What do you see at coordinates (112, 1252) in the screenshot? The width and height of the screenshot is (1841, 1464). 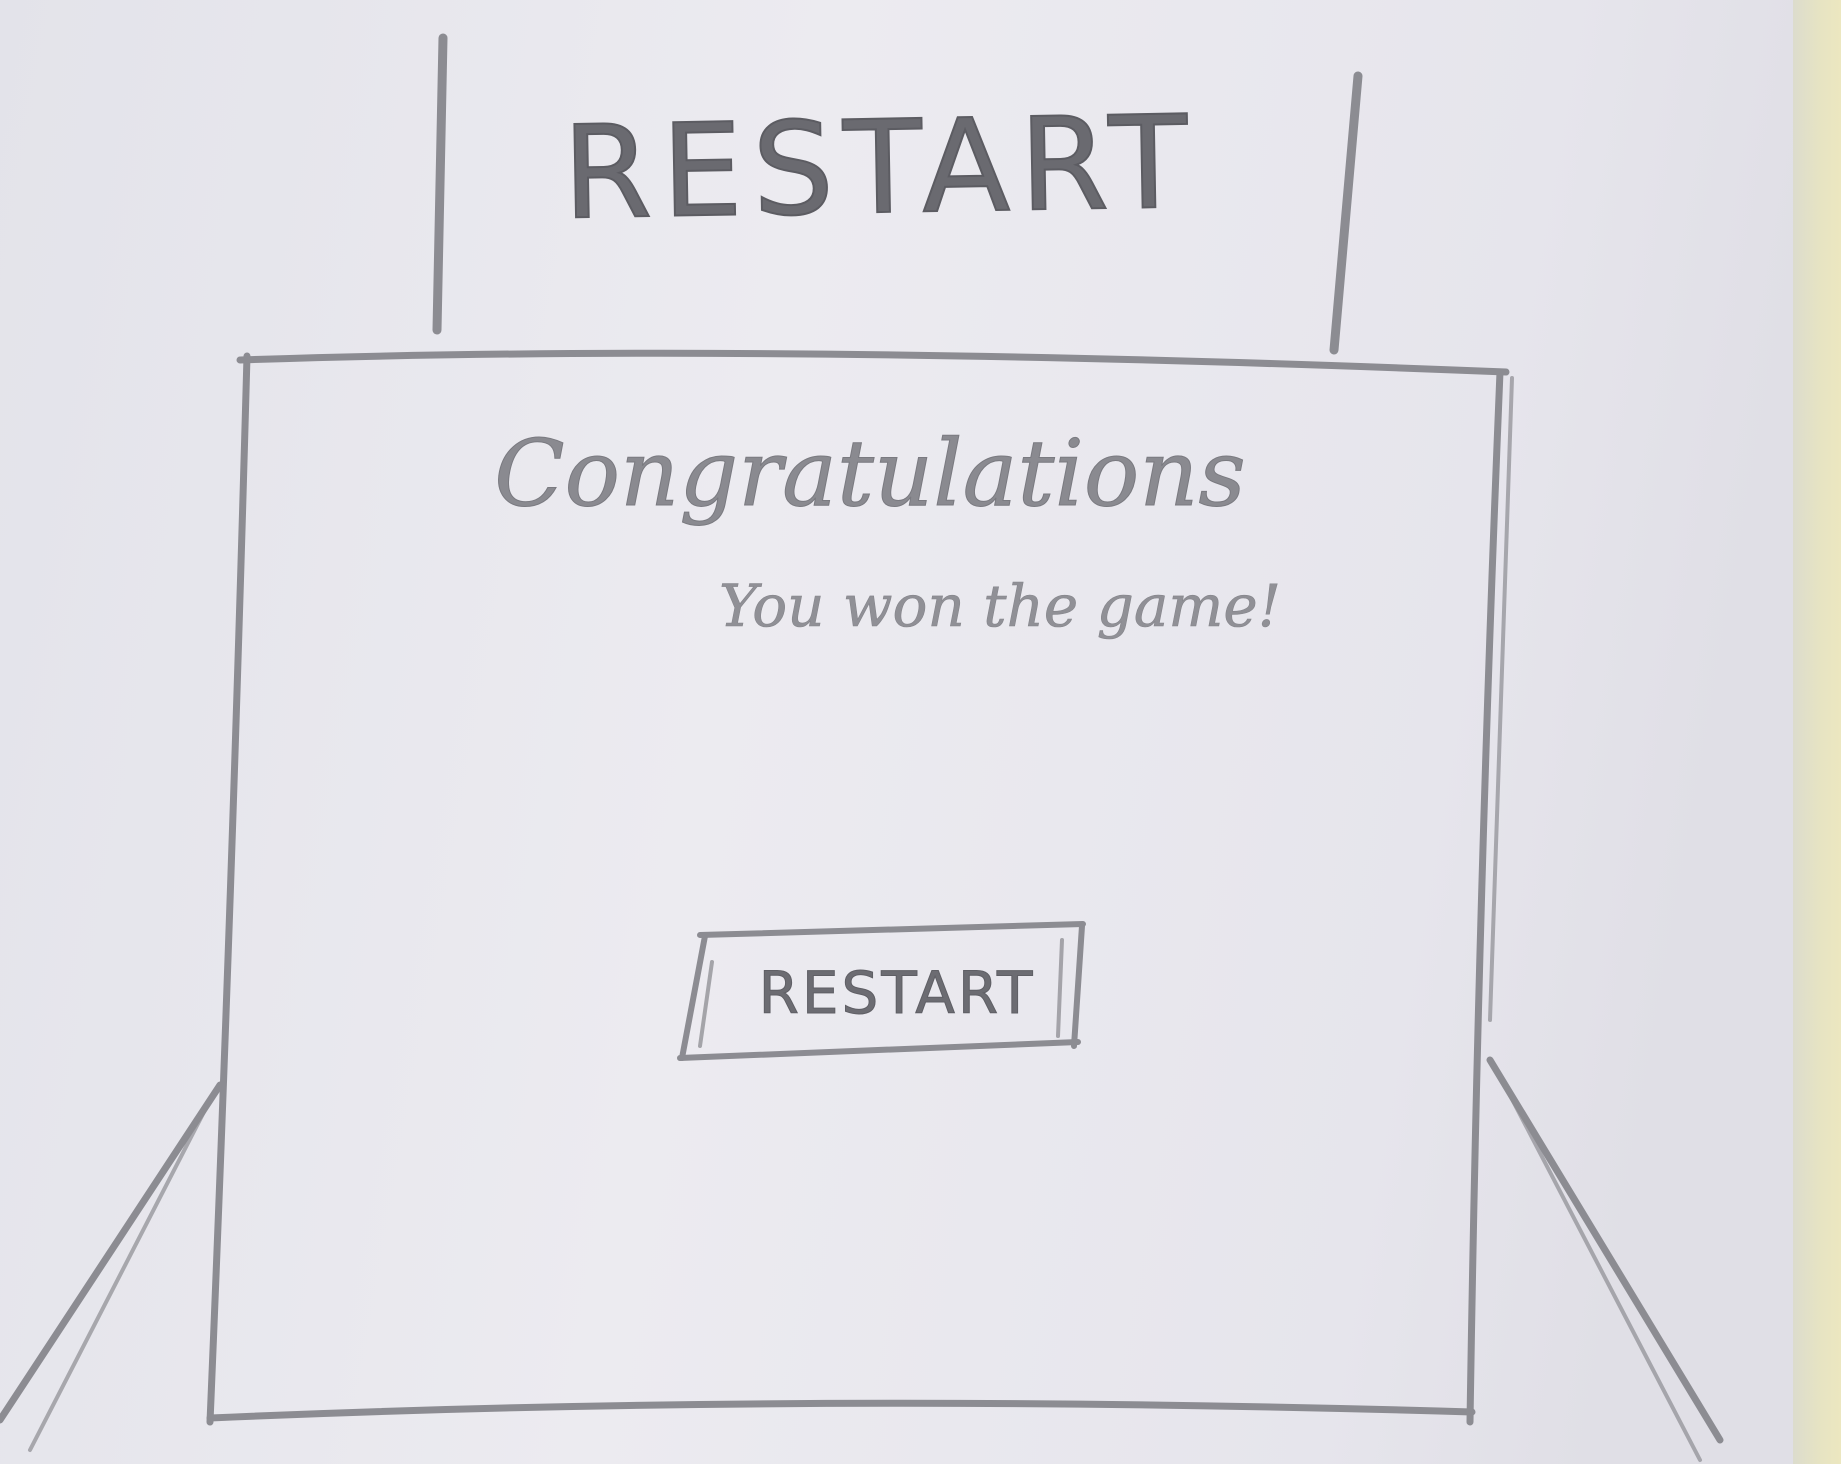 I see `stand-left` at bounding box center [112, 1252].